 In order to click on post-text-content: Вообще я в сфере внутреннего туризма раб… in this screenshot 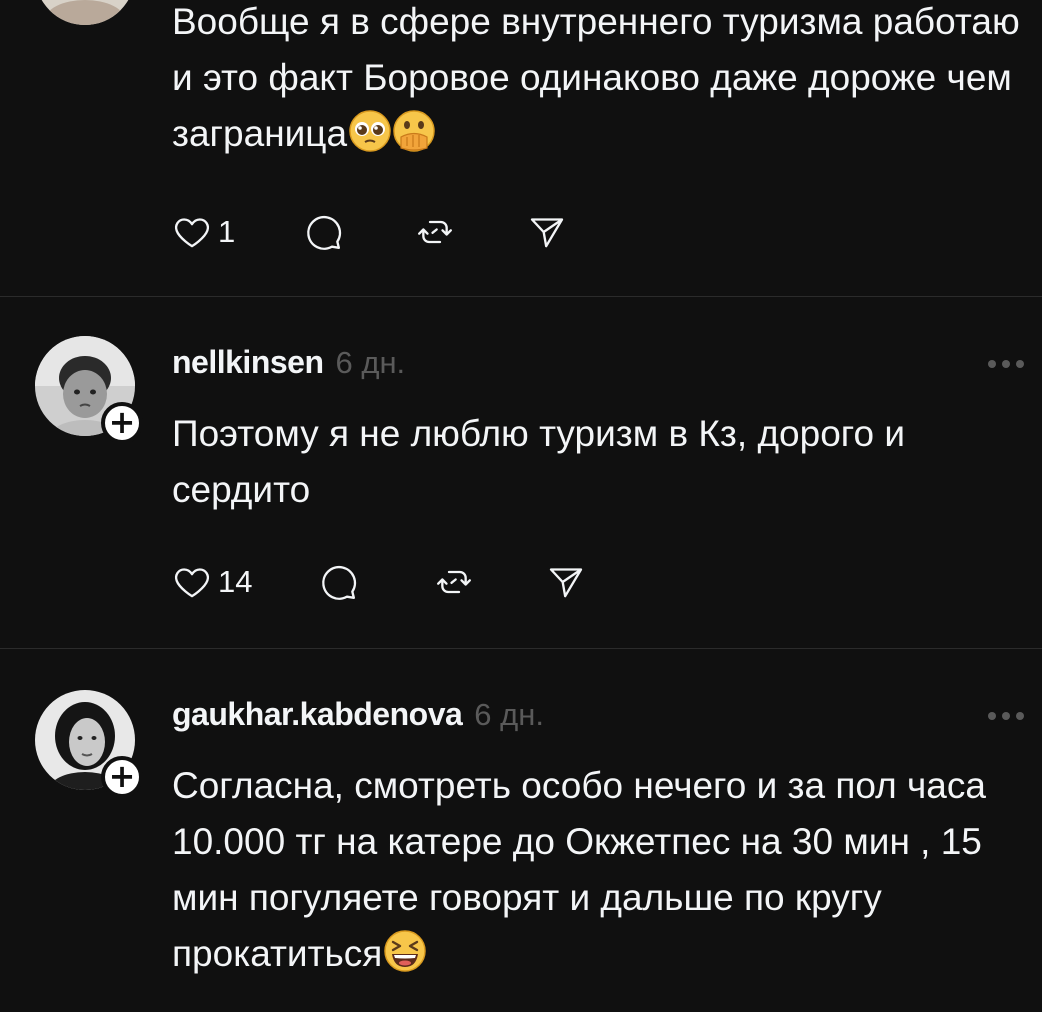, I will do `click(596, 77)`.